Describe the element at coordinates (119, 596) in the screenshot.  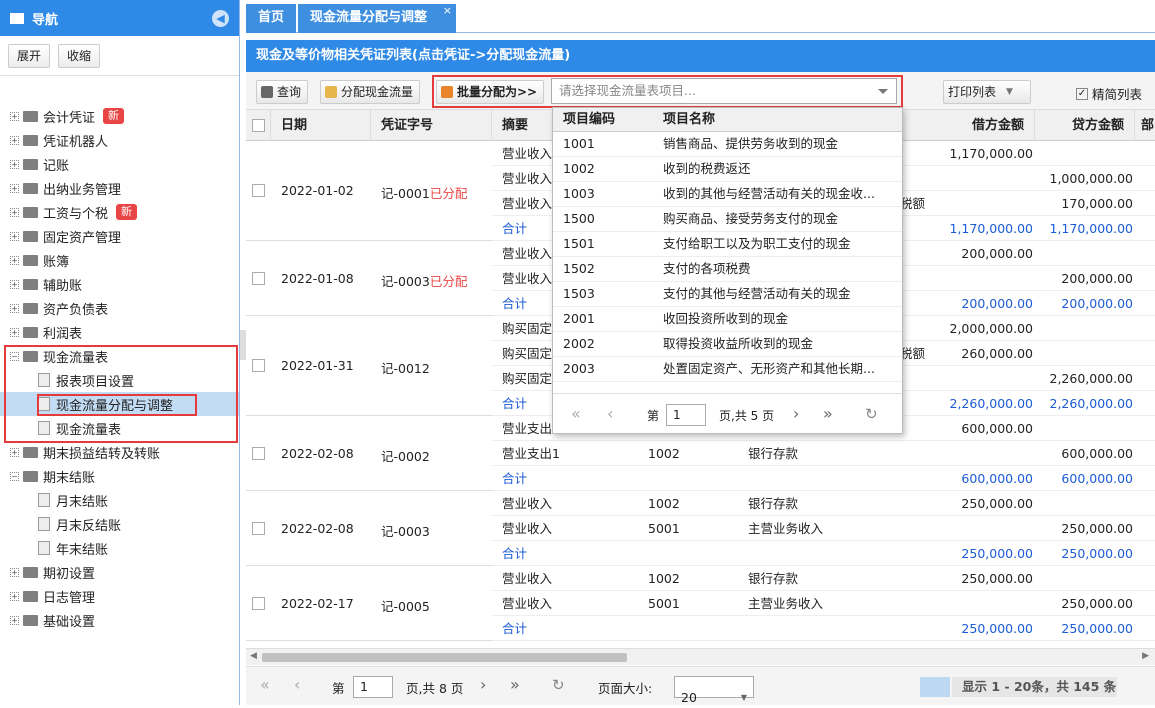
I see `nav-item: + 日志管理` at that location.